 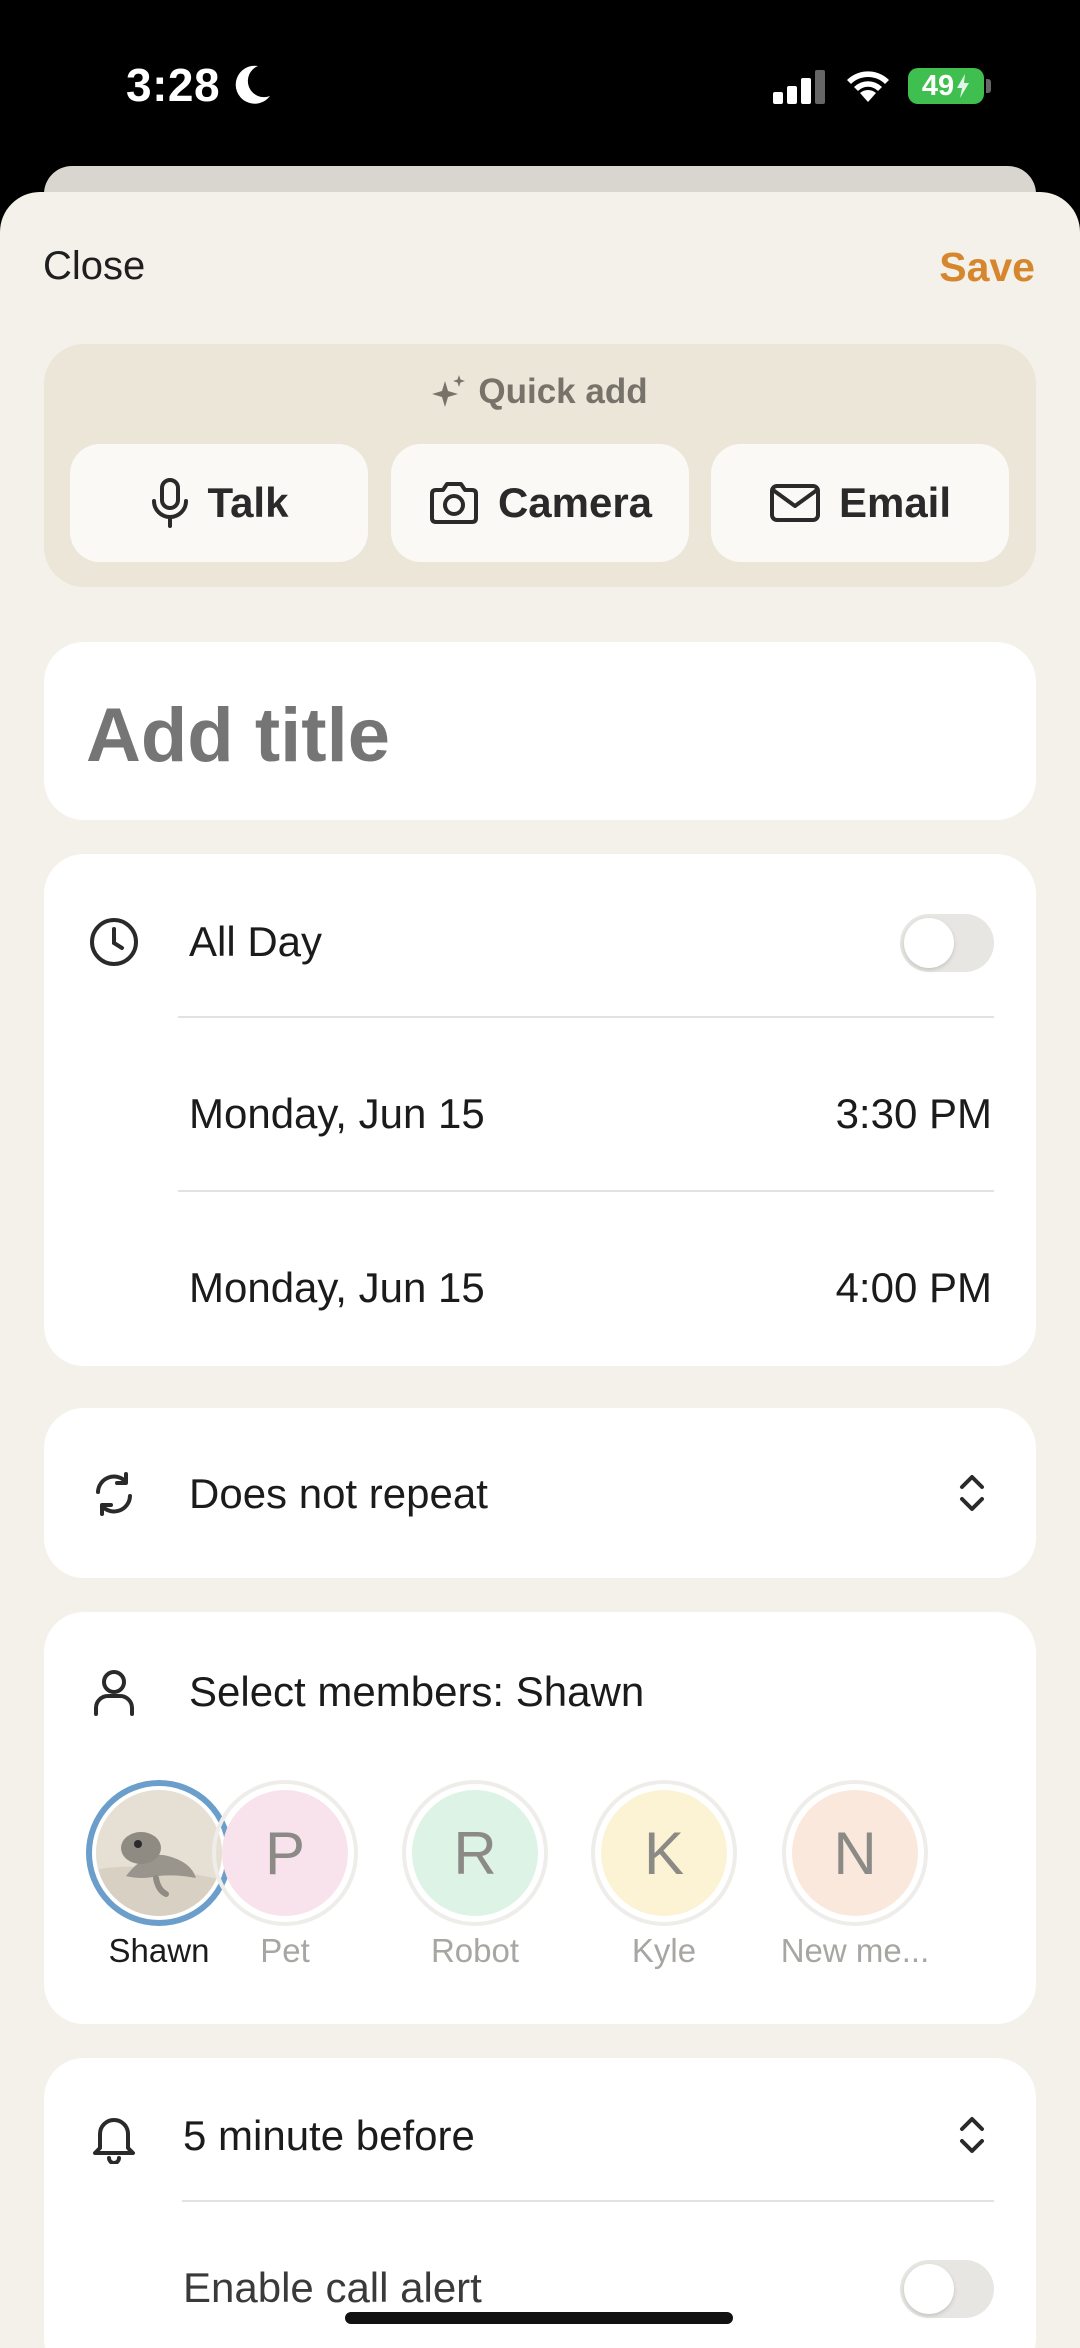 What do you see at coordinates (114, 2141) in the screenshot?
I see `bell-icon` at bounding box center [114, 2141].